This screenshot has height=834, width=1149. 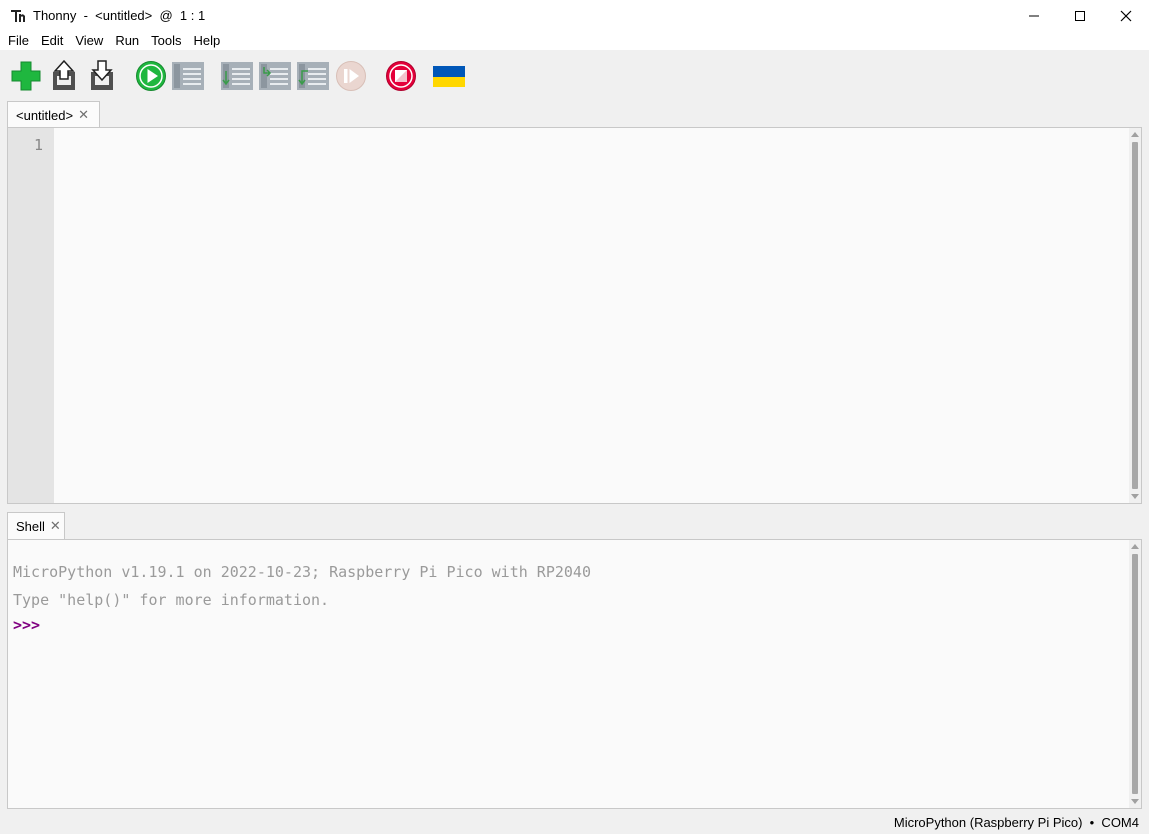 I want to click on title-bar: Thonny - <untitled> @ 1 : 1, so click(x=574, y=15).